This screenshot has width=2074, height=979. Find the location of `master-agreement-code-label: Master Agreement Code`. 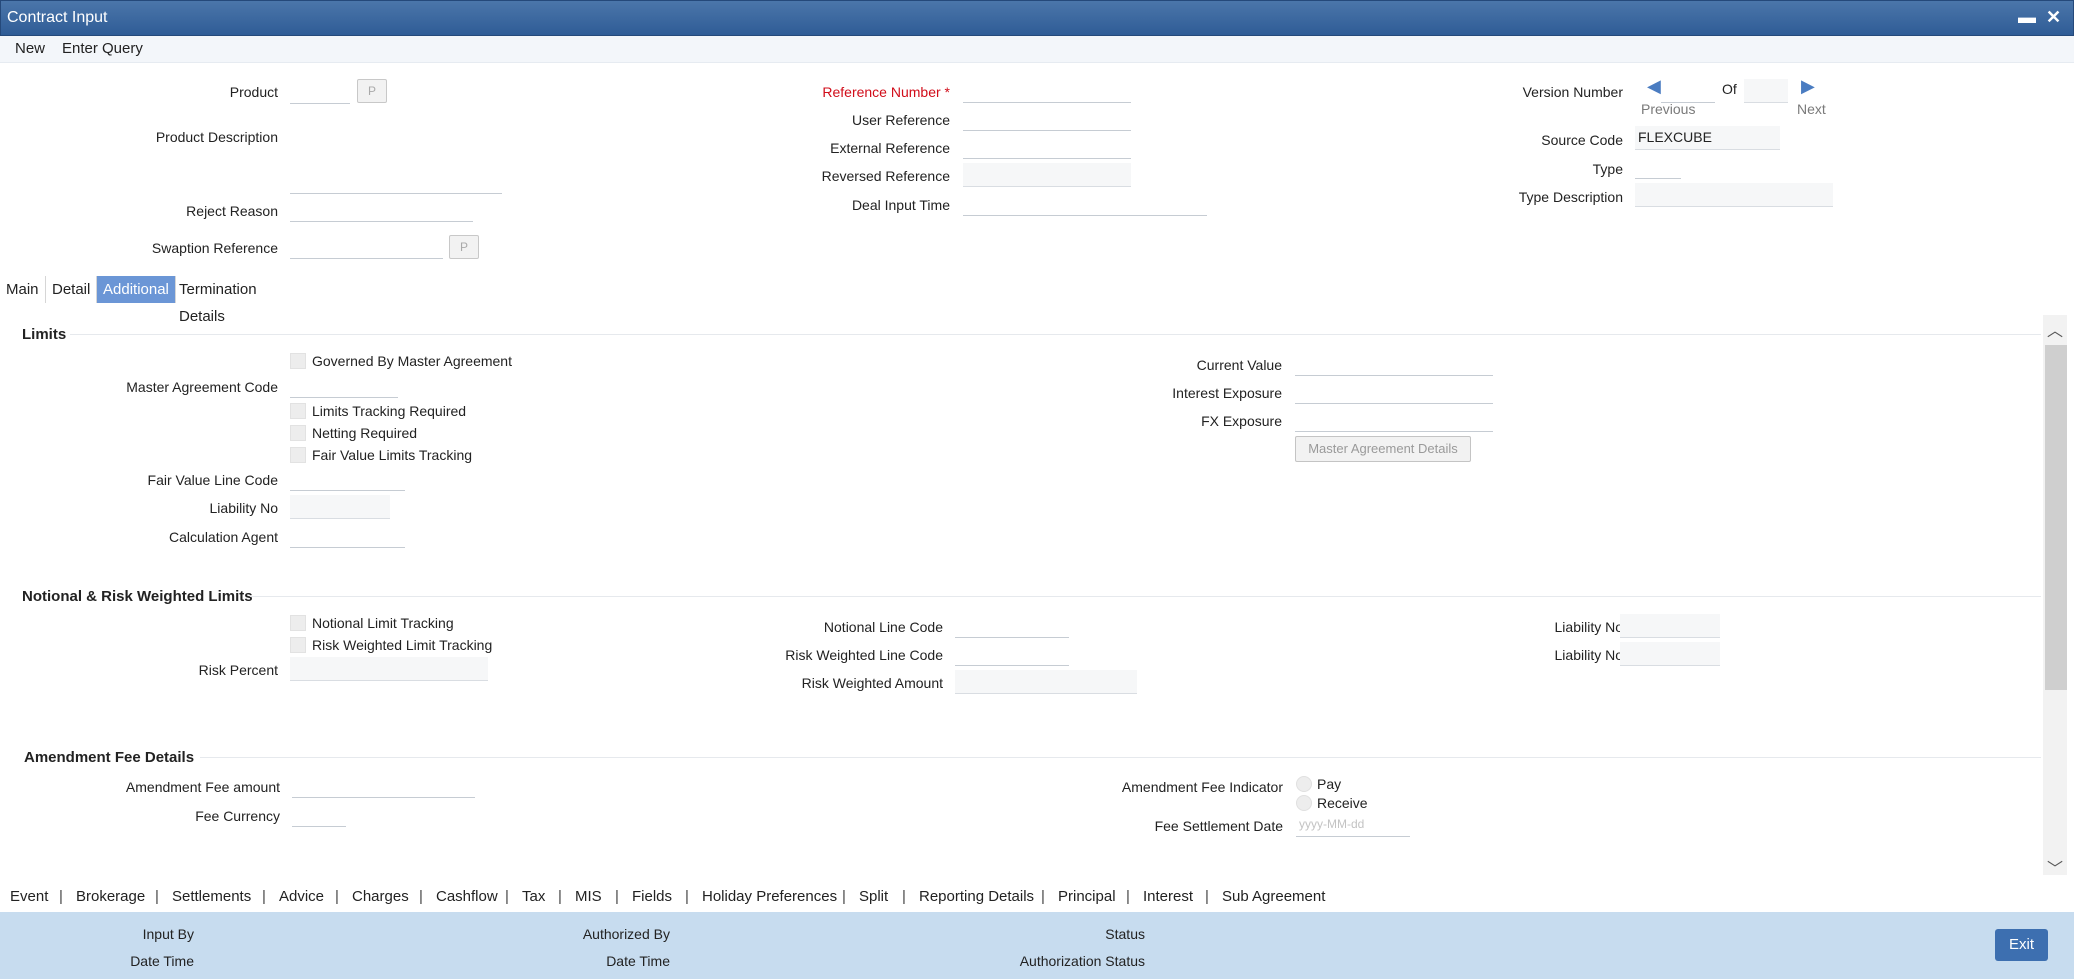

master-agreement-code-label: Master Agreement Code is located at coordinates (202, 387).